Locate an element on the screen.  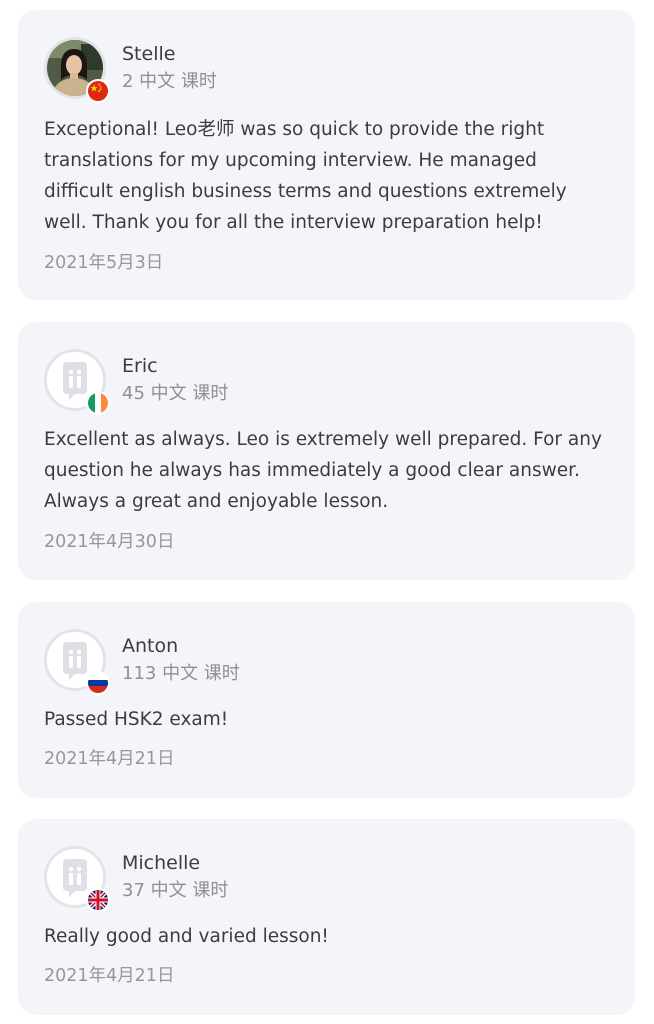
reviewer-name: Stelle is located at coordinates (148, 54).